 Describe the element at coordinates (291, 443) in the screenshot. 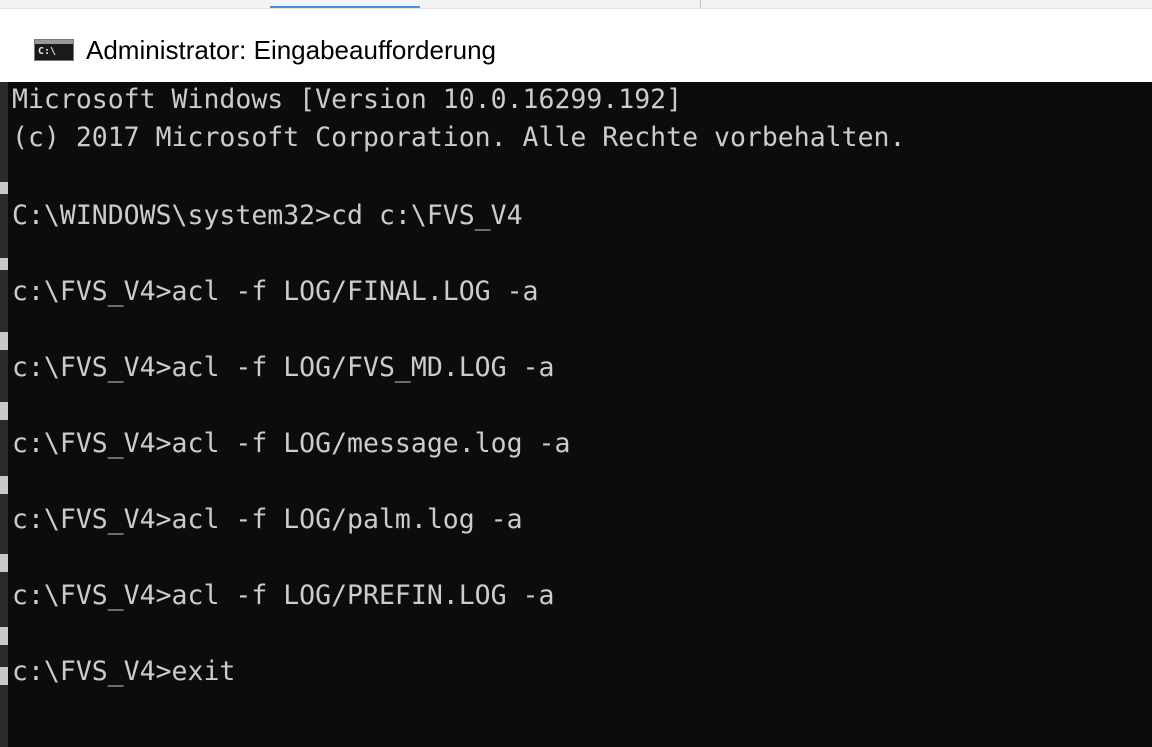

I see `console-line: c:\FVS_V4>acl -f LOG/message.log -a` at that location.